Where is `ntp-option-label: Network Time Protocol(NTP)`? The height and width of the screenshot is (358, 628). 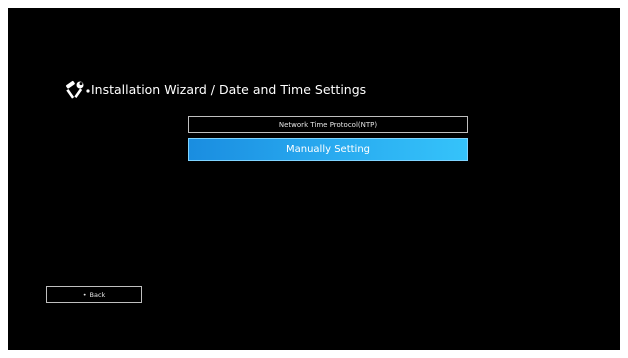 ntp-option-label: Network Time Protocol(NTP) is located at coordinates (328, 124).